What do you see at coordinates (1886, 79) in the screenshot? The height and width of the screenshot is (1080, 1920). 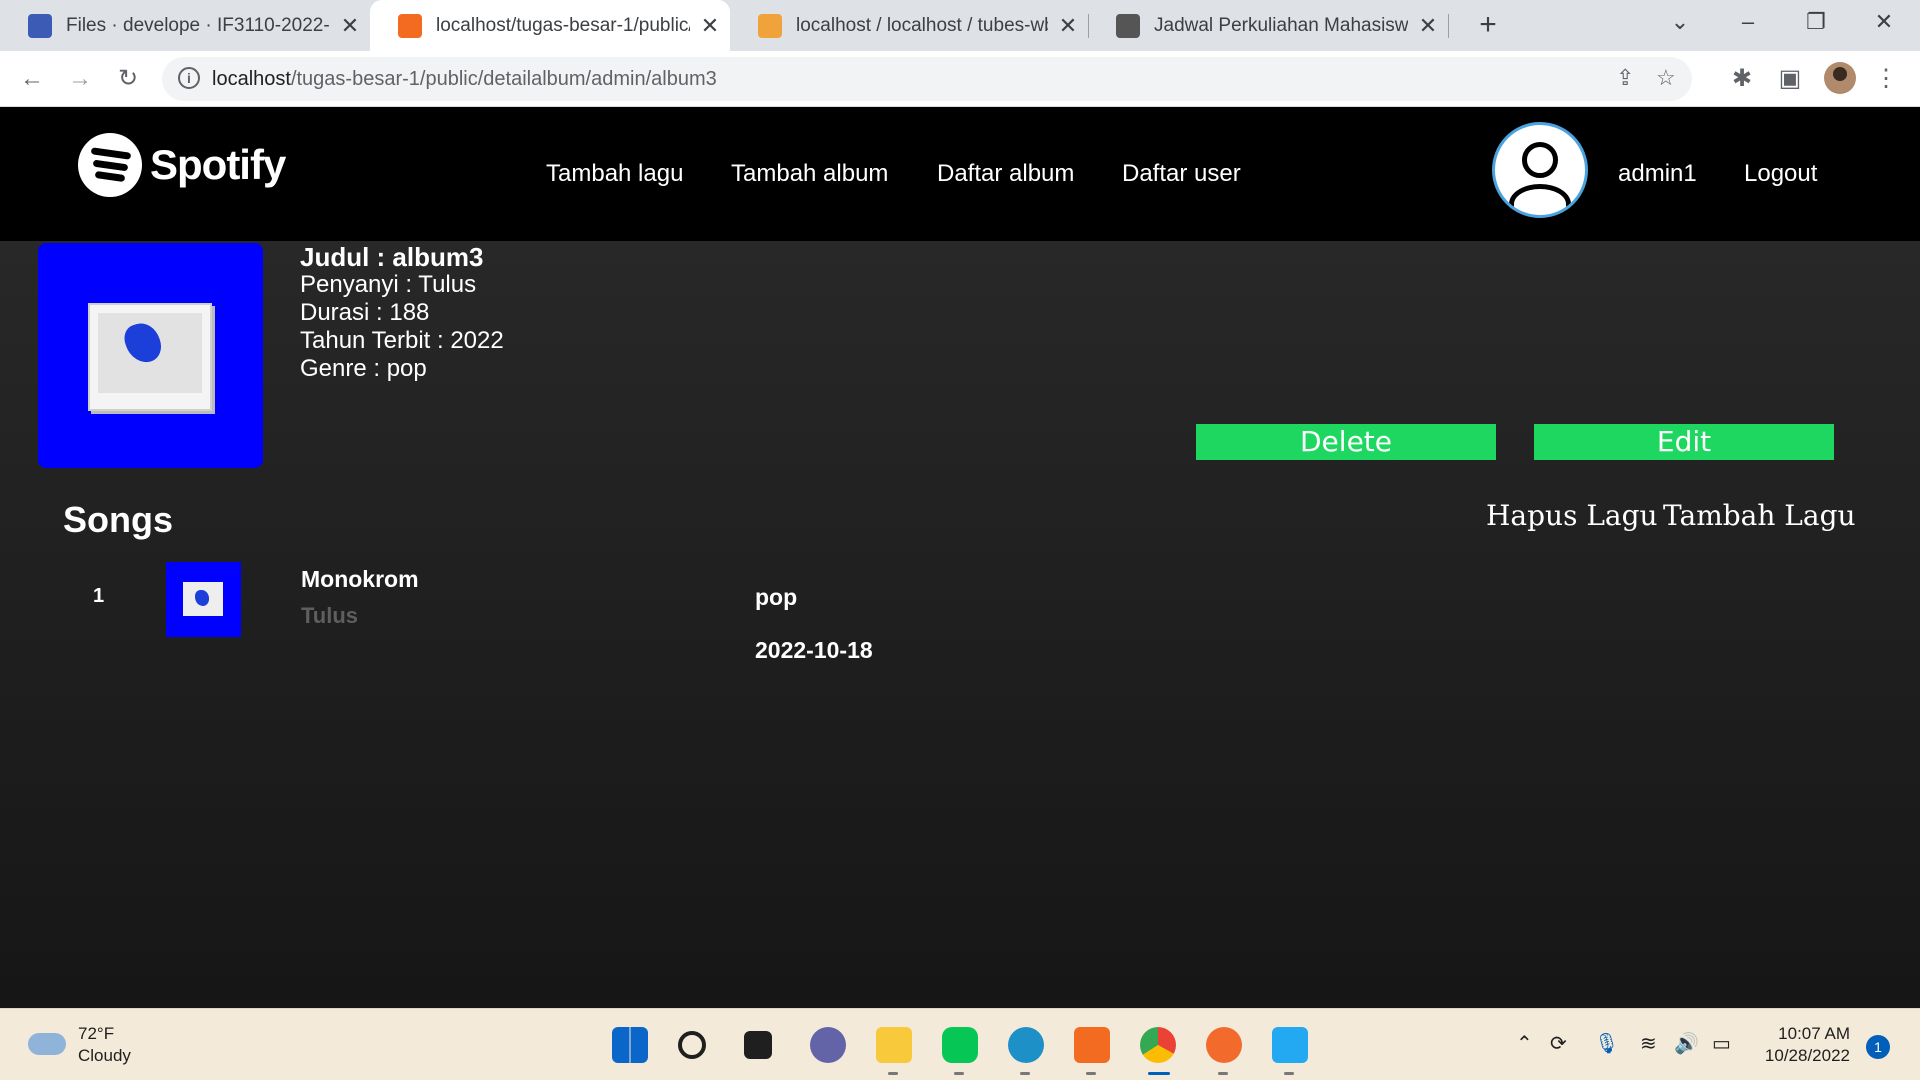 I see `menu-icon: ⋮` at bounding box center [1886, 79].